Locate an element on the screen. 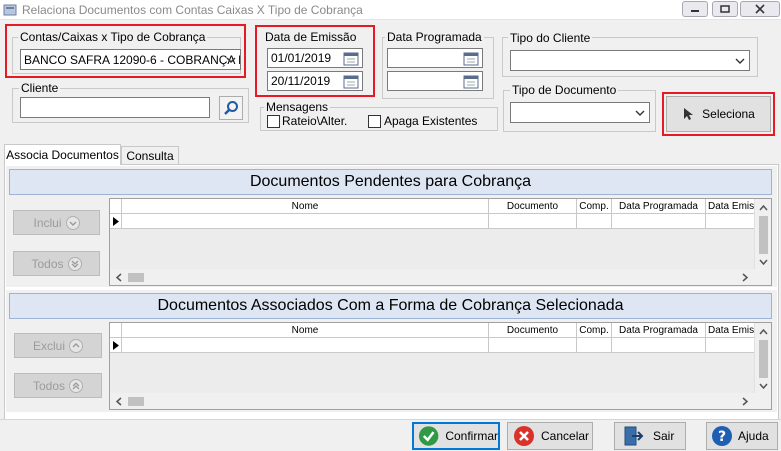  ajuda-button: ? Ajuda is located at coordinates (742, 436).